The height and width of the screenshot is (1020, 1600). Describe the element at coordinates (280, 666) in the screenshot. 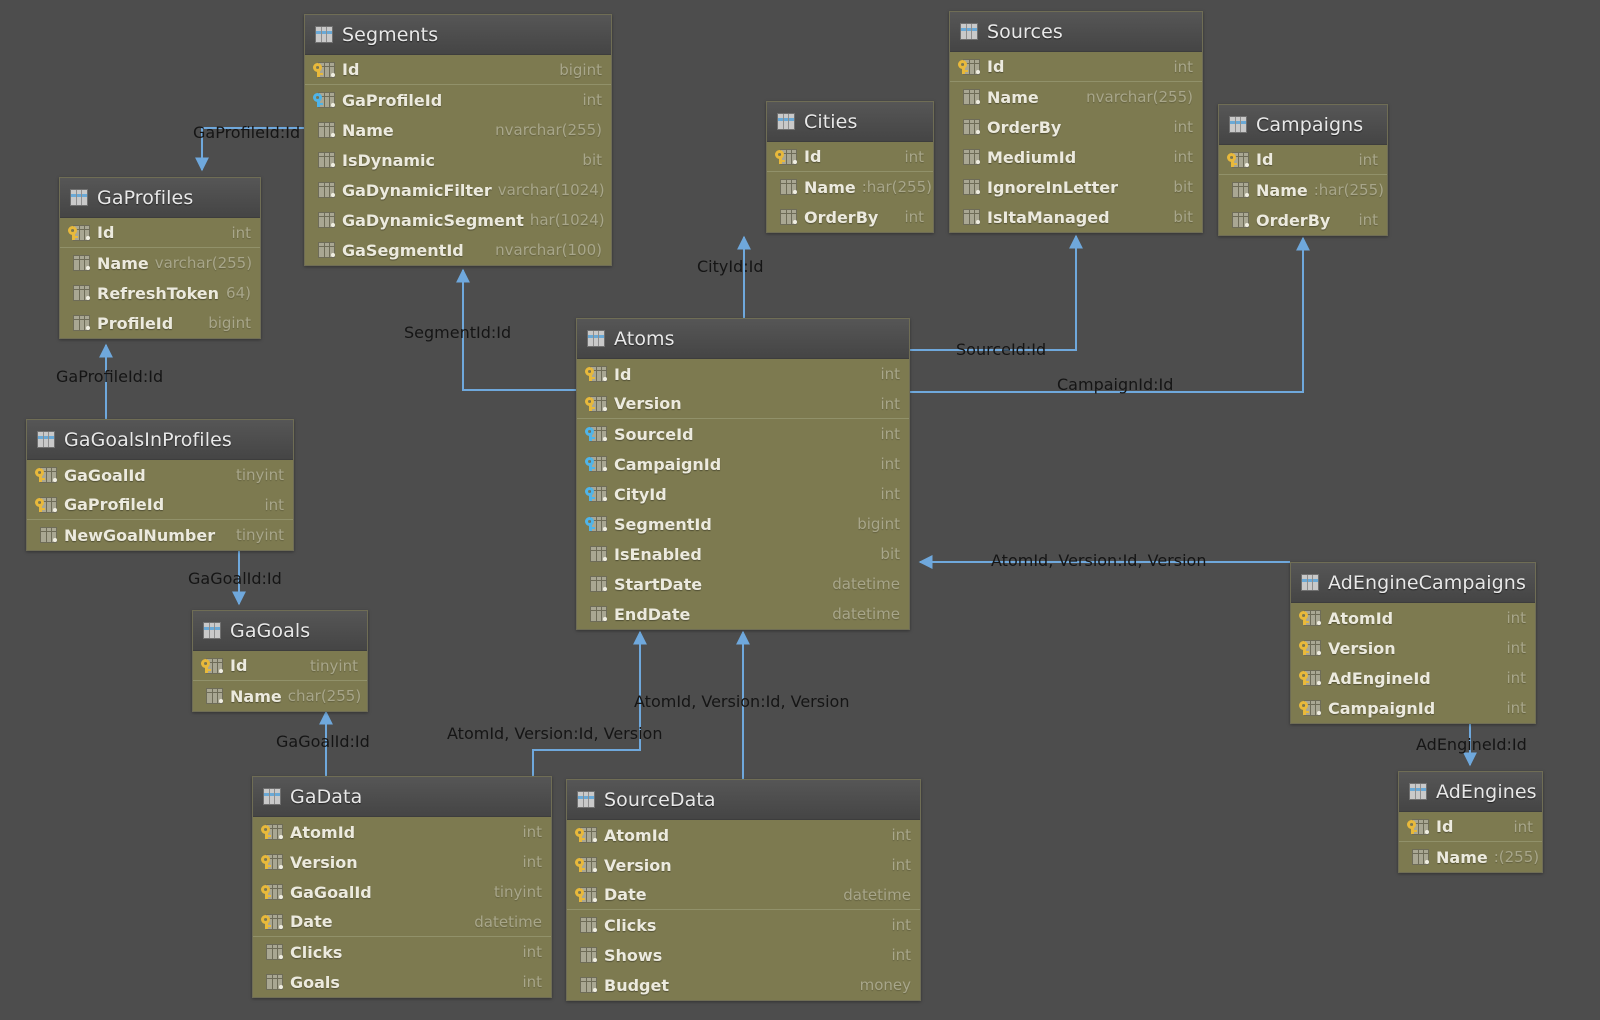

I see `table-row: Id tinyint` at that location.